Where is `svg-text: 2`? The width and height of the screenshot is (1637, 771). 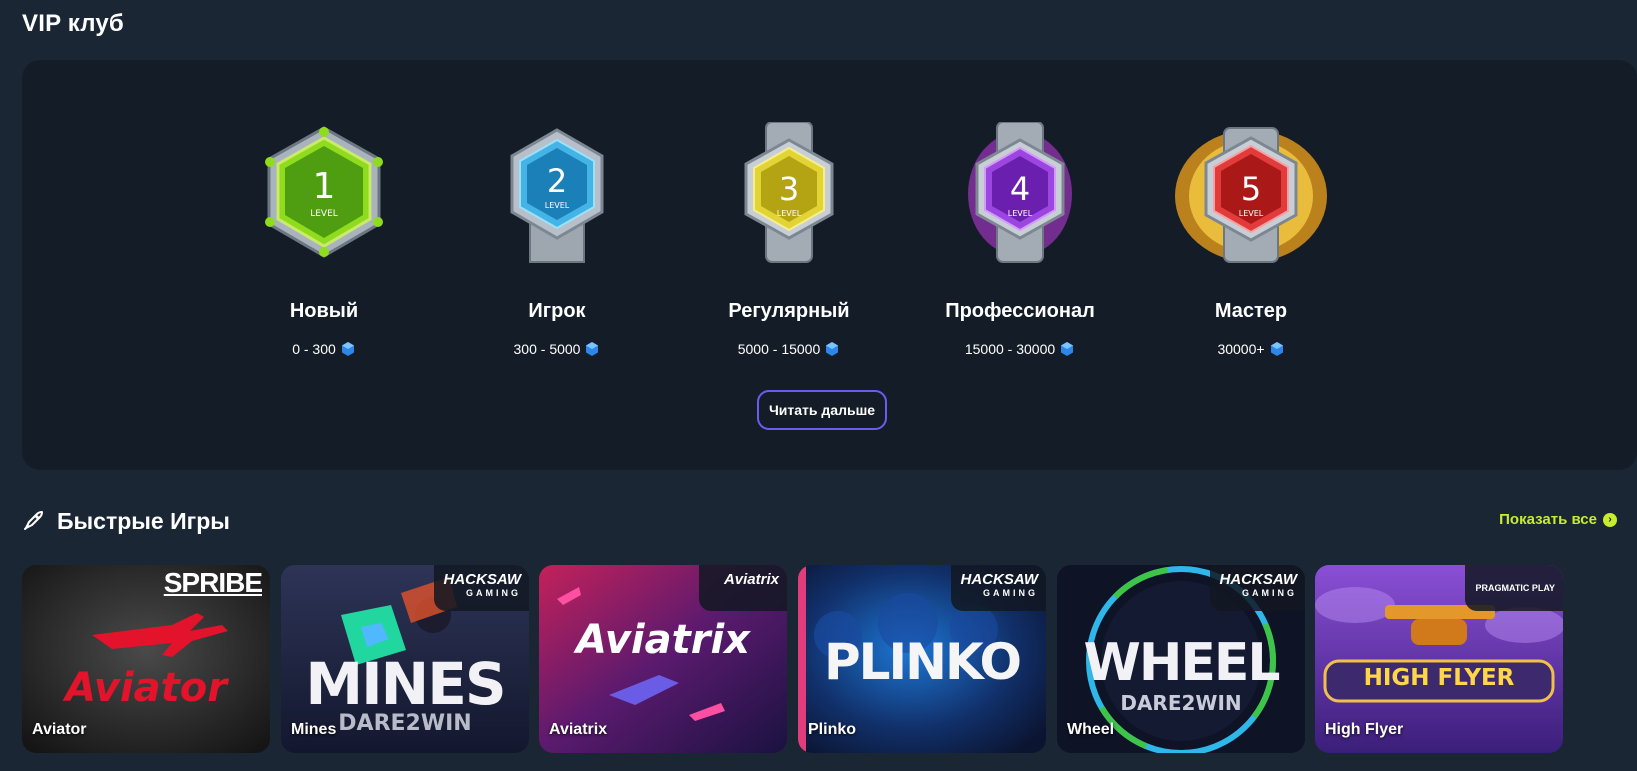 svg-text: 2 is located at coordinates (557, 181).